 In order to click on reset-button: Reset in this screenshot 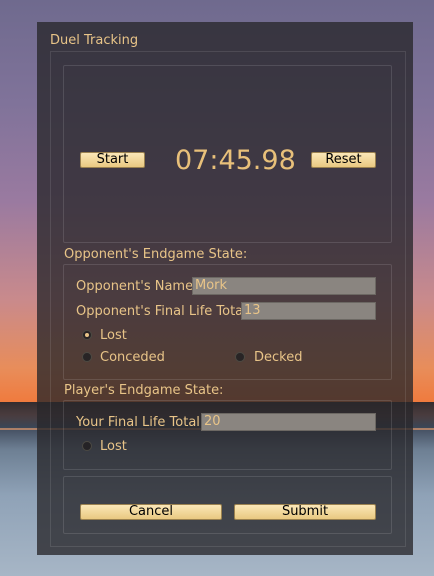, I will do `click(343, 160)`.